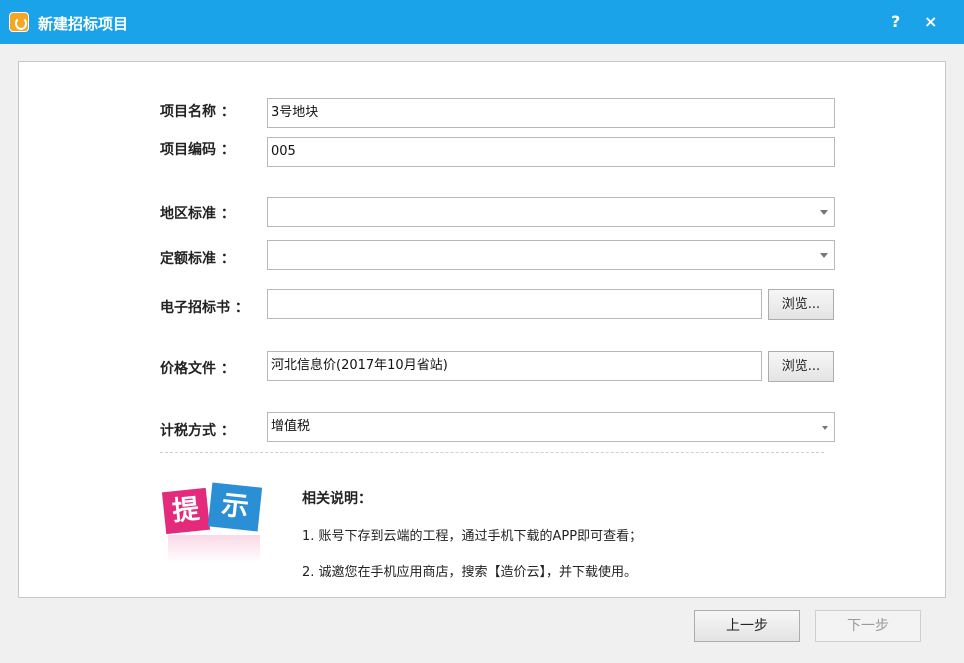 The height and width of the screenshot is (663, 964). Describe the element at coordinates (197, 214) in the screenshot. I see `region-standard-label: 地区标准 ：` at that location.